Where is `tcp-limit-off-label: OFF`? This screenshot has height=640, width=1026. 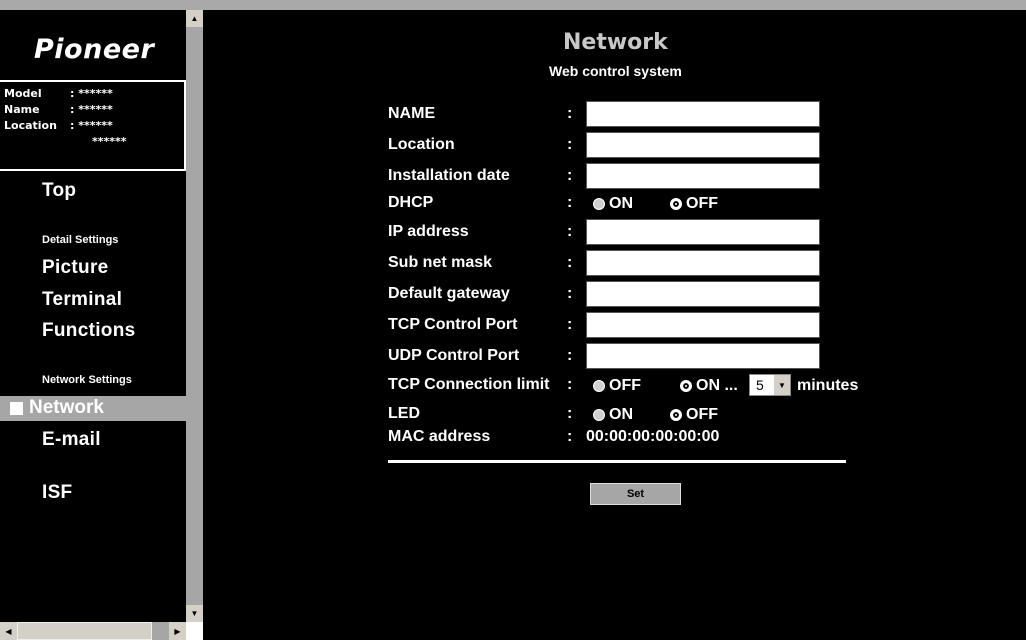 tcp-limit-off-label: OFF is located at coordinates (625, 385).